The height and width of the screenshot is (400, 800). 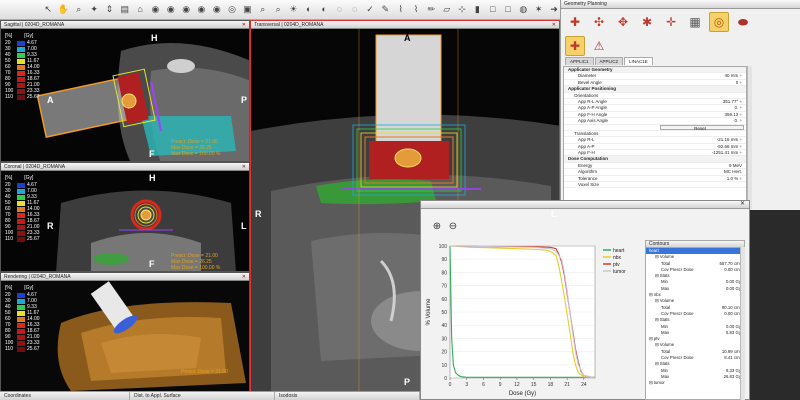 What do you see at coordinates (599, 46) in the screenshot?
I see `warning-icon: ⚠` at bounding box center [599, 46].